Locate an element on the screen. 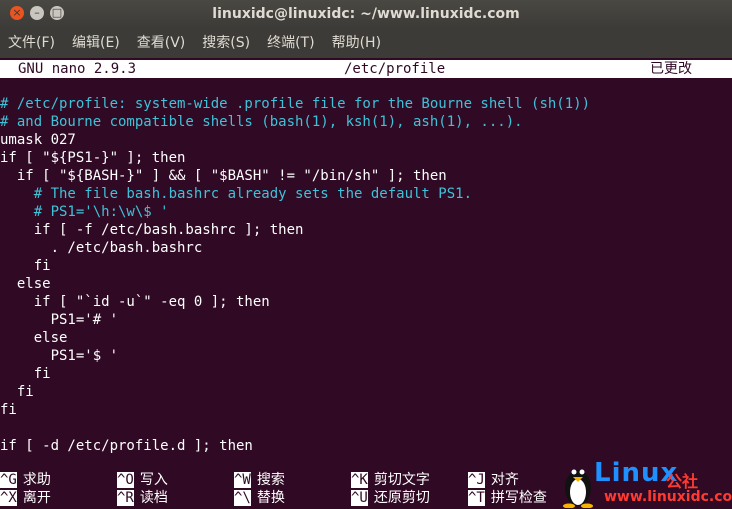 This screenshot has width=732, height=509. shortcut-key: ^\ is located at coordinates (242, 498).